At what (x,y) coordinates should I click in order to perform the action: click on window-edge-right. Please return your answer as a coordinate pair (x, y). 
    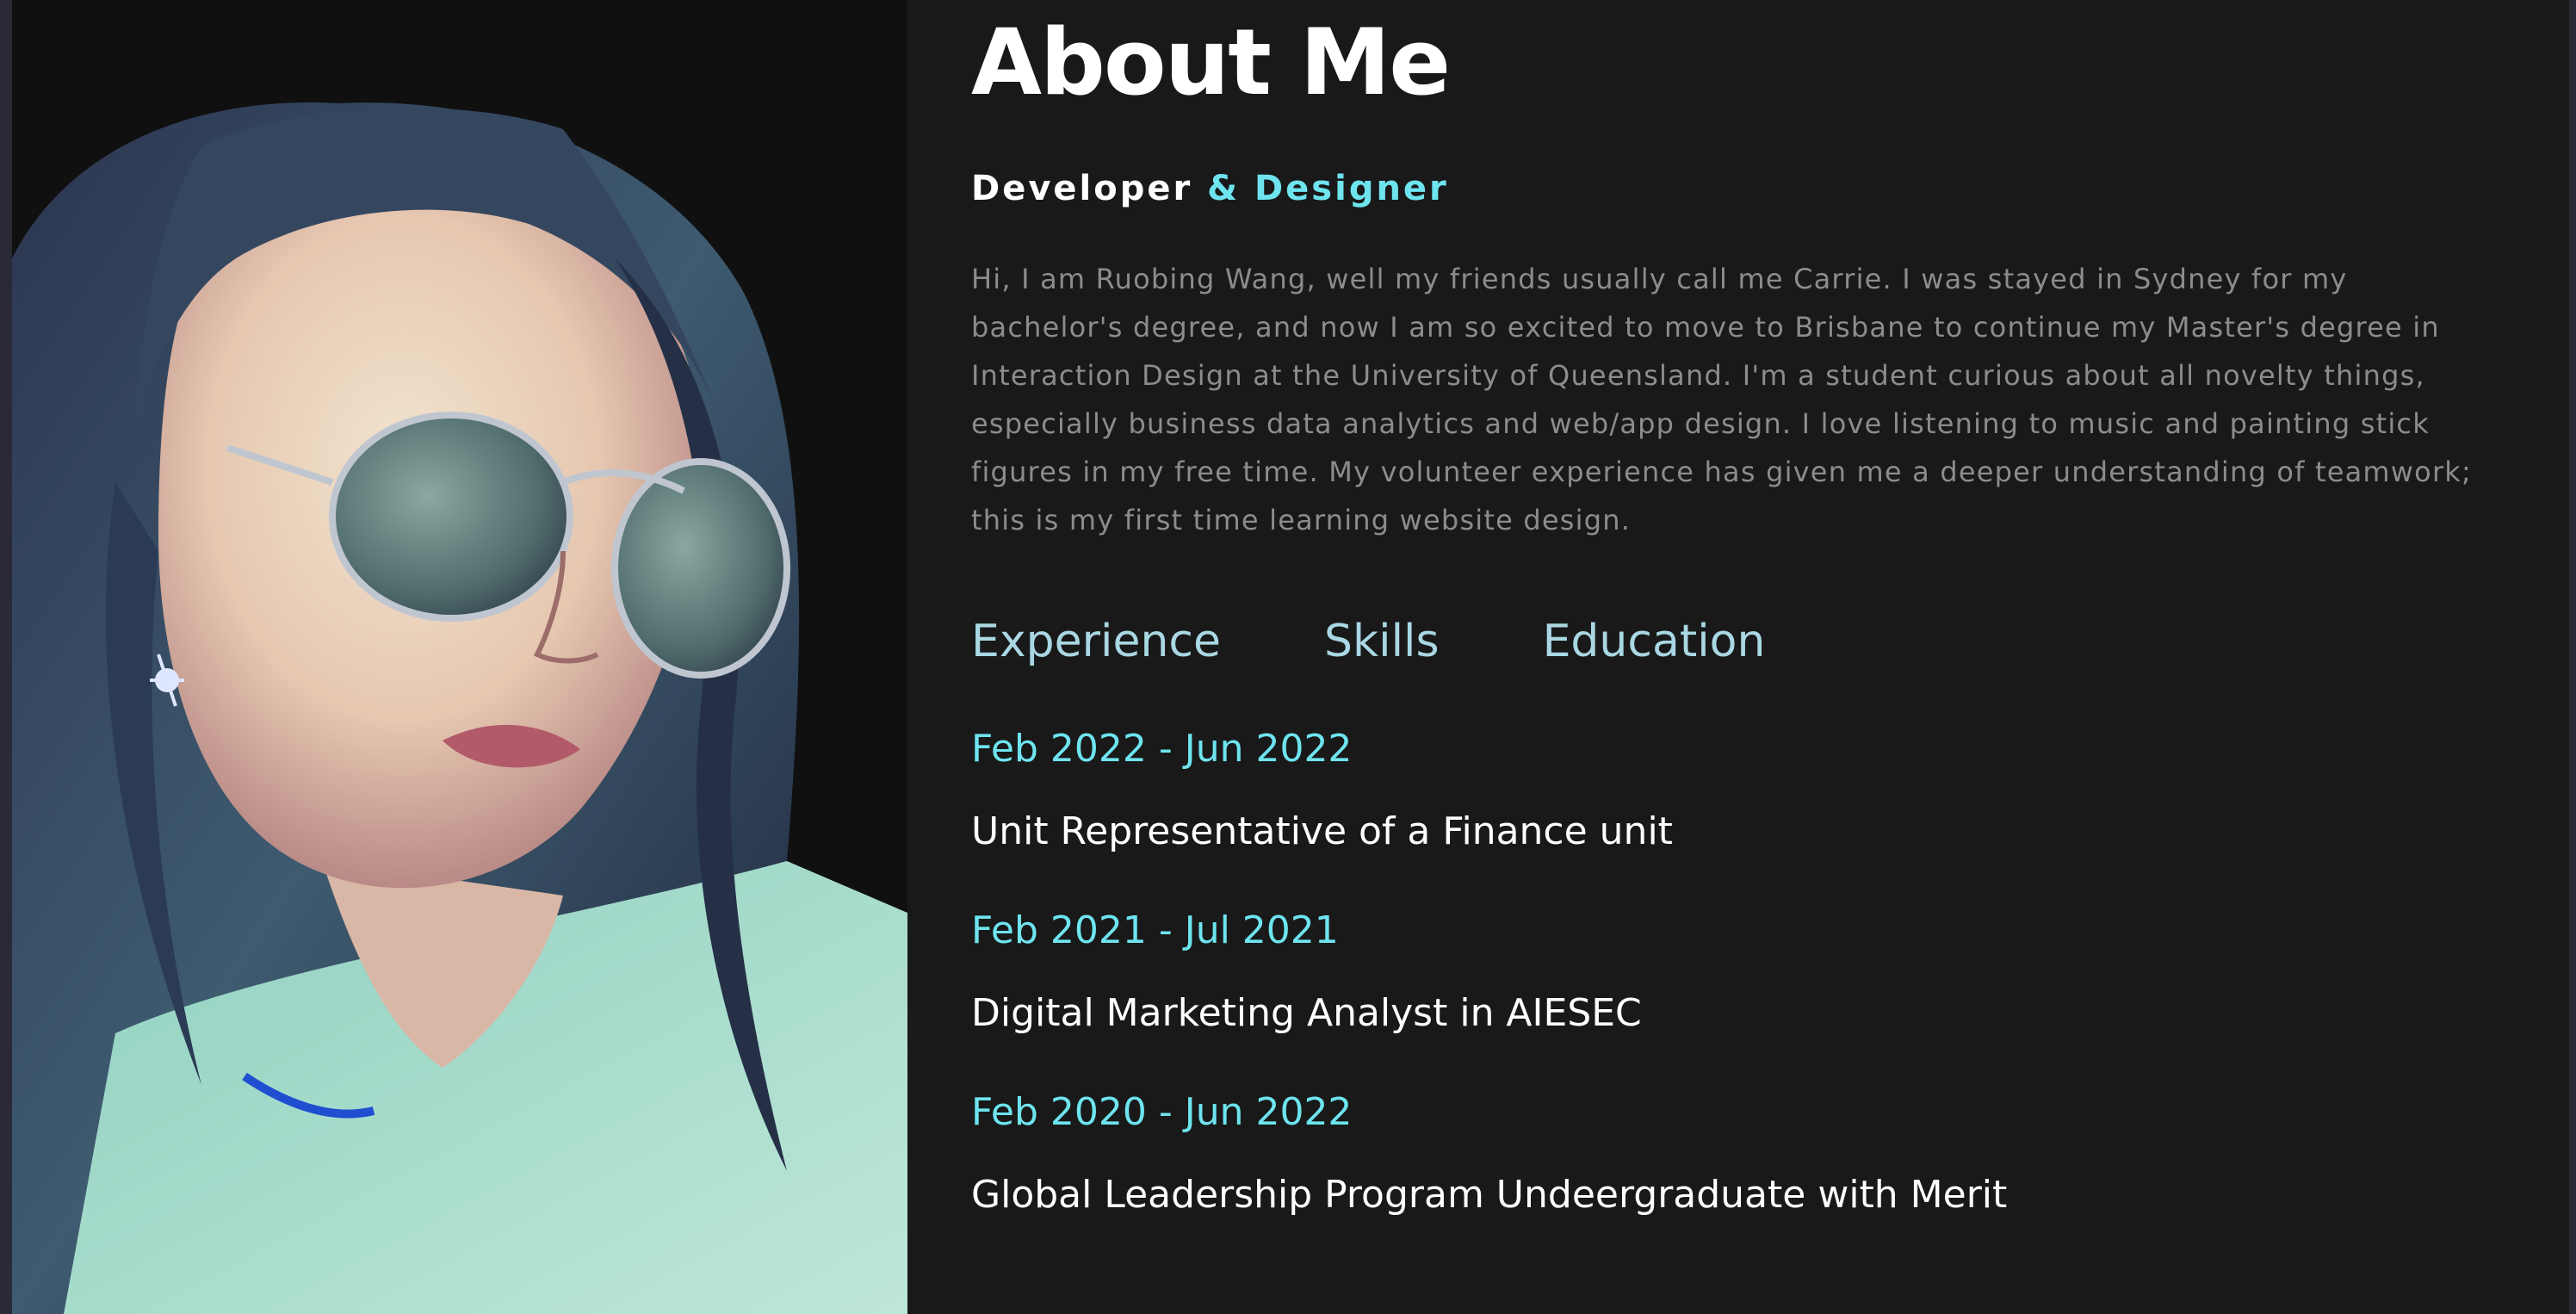
    Looking at the image, I should click on (2573, 657).